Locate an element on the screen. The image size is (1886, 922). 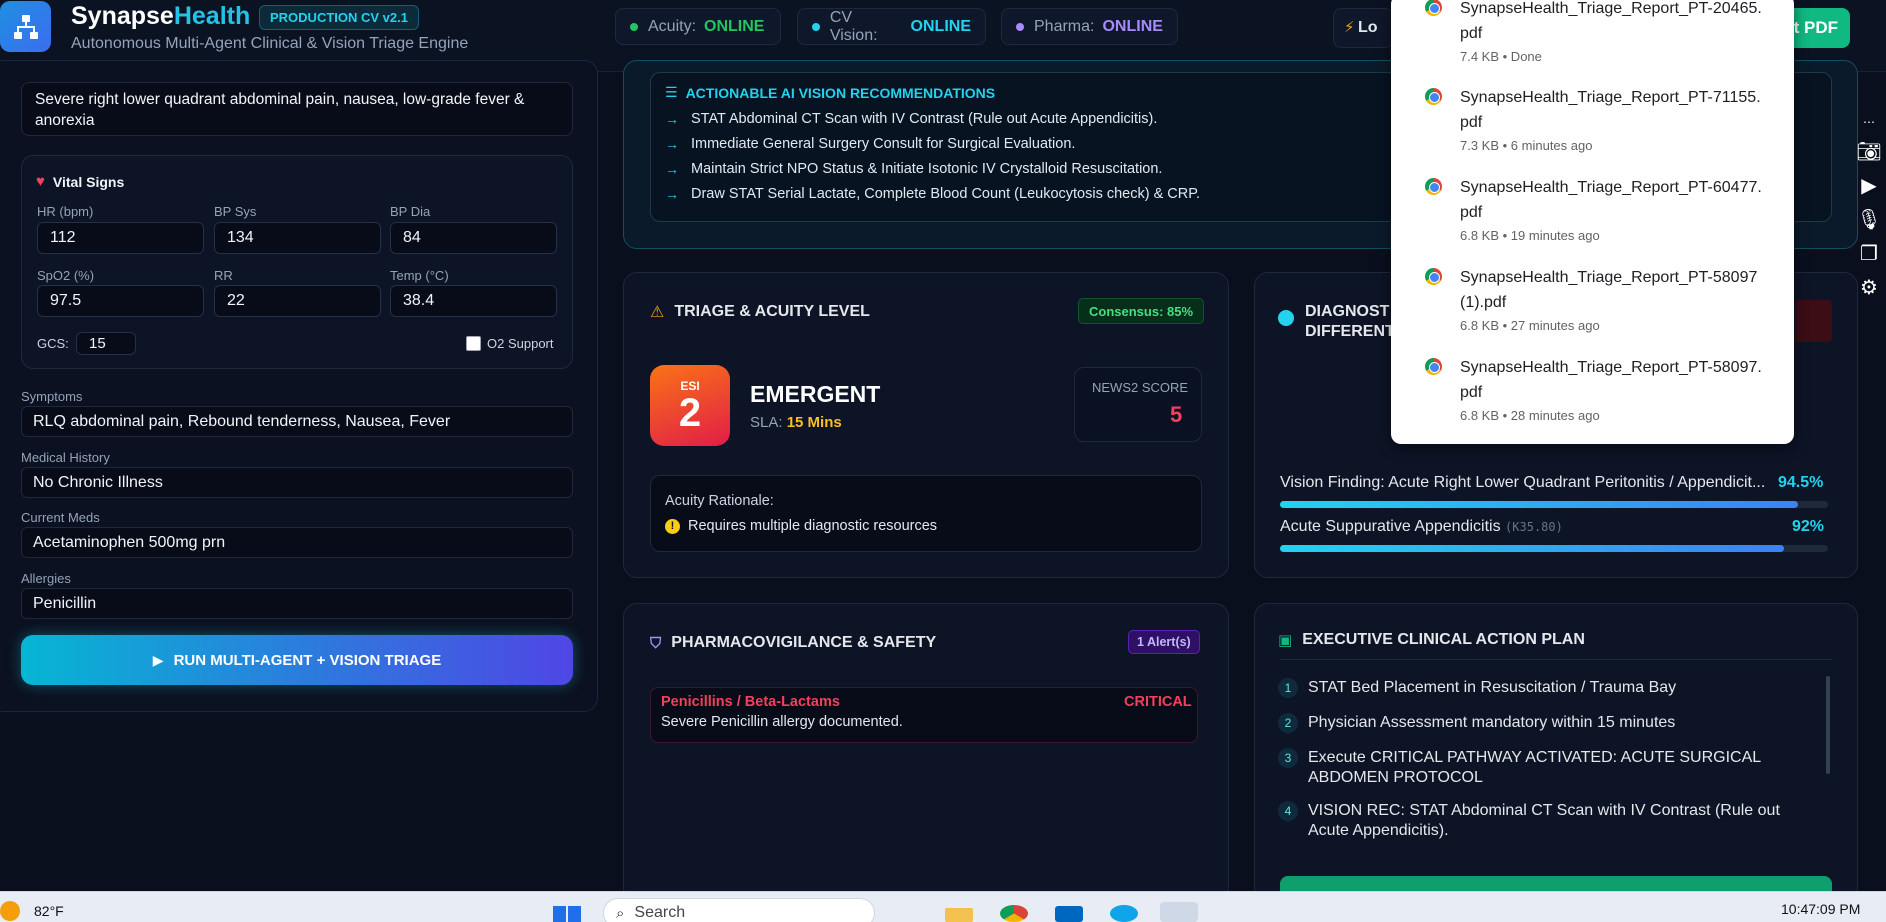
bolt-icon: ⚡ is located at coordinates (1349, 27).